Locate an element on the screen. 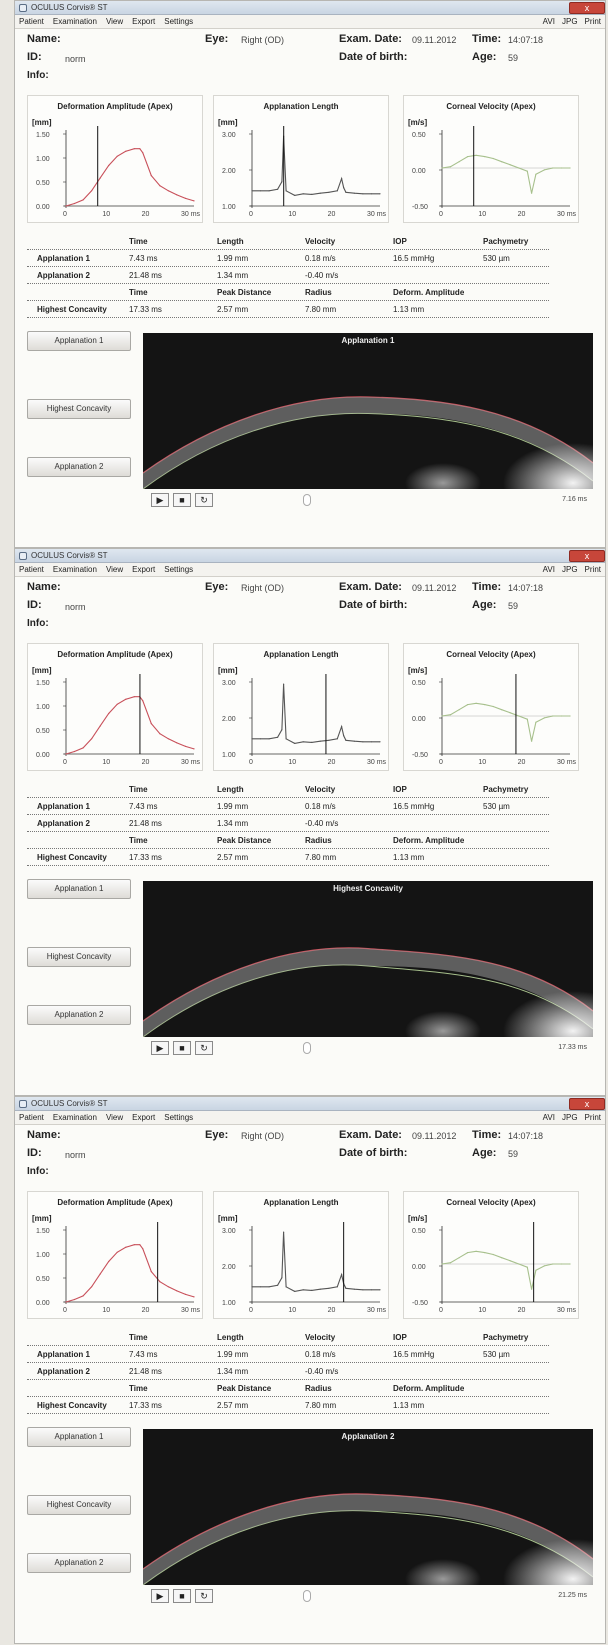 This screenshot has height=1645, width=608. window-title: OCULUS Corvis® ST is located at coordinates (69, 1103).